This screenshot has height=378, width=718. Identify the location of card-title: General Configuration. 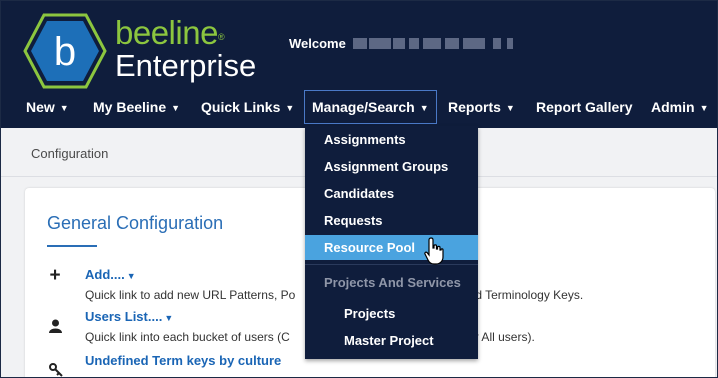
(135, 223).